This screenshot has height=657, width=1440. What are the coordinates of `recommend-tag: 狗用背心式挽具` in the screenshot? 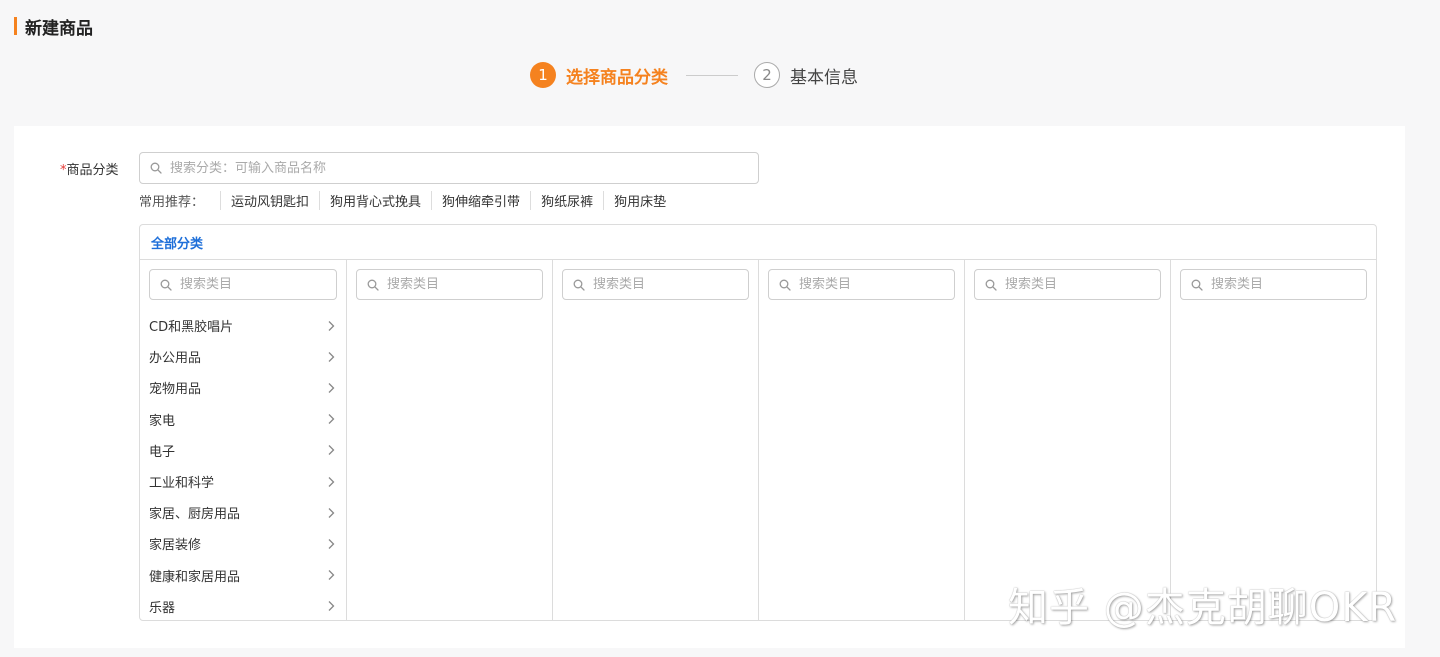 It's located at (375, 200).